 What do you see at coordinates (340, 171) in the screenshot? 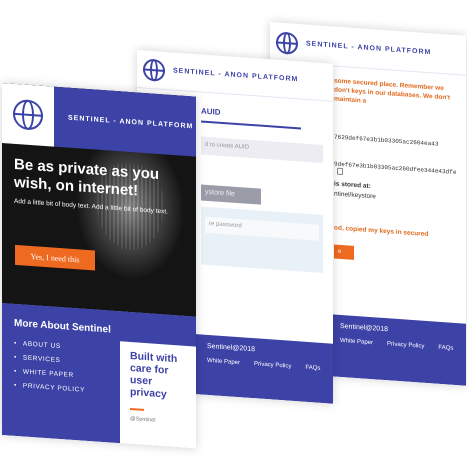
I see `copy-icon` at bounding box center [340, 171].